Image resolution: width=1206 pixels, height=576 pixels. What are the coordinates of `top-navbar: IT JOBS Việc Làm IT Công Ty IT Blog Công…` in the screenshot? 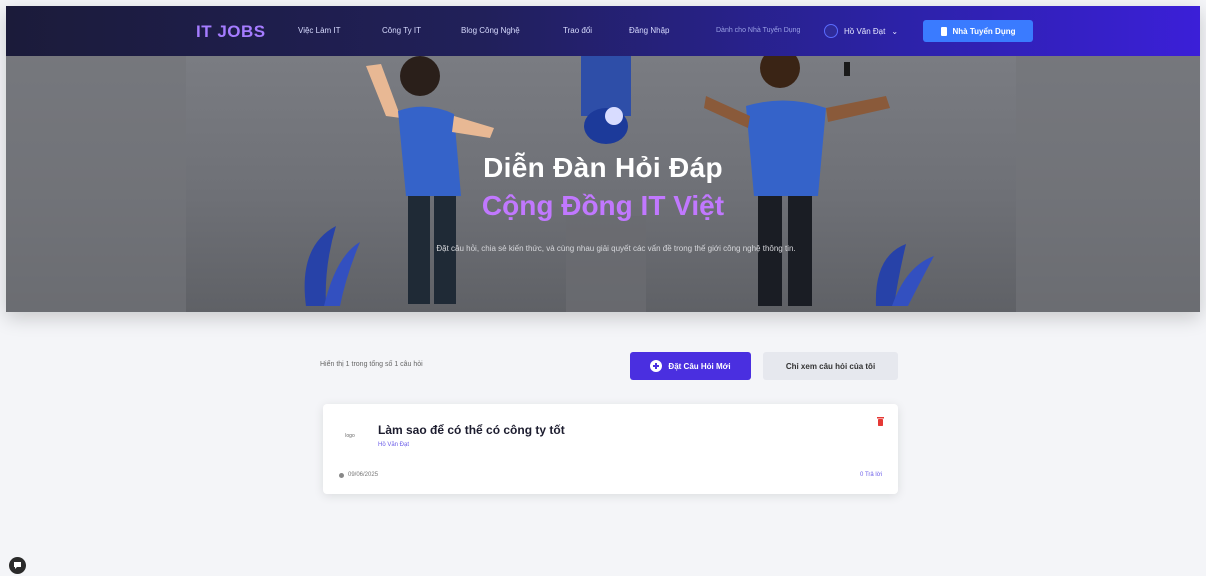 It's located at (603, 31).